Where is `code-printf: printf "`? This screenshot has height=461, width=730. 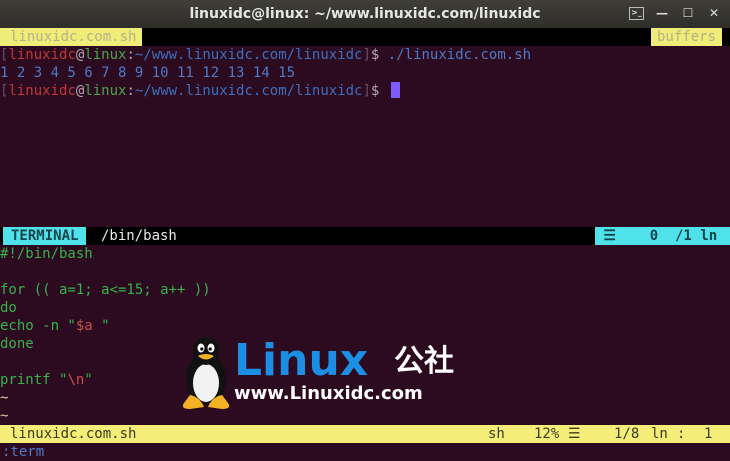 code-printf: printf " is located at coordinates (34, 380).